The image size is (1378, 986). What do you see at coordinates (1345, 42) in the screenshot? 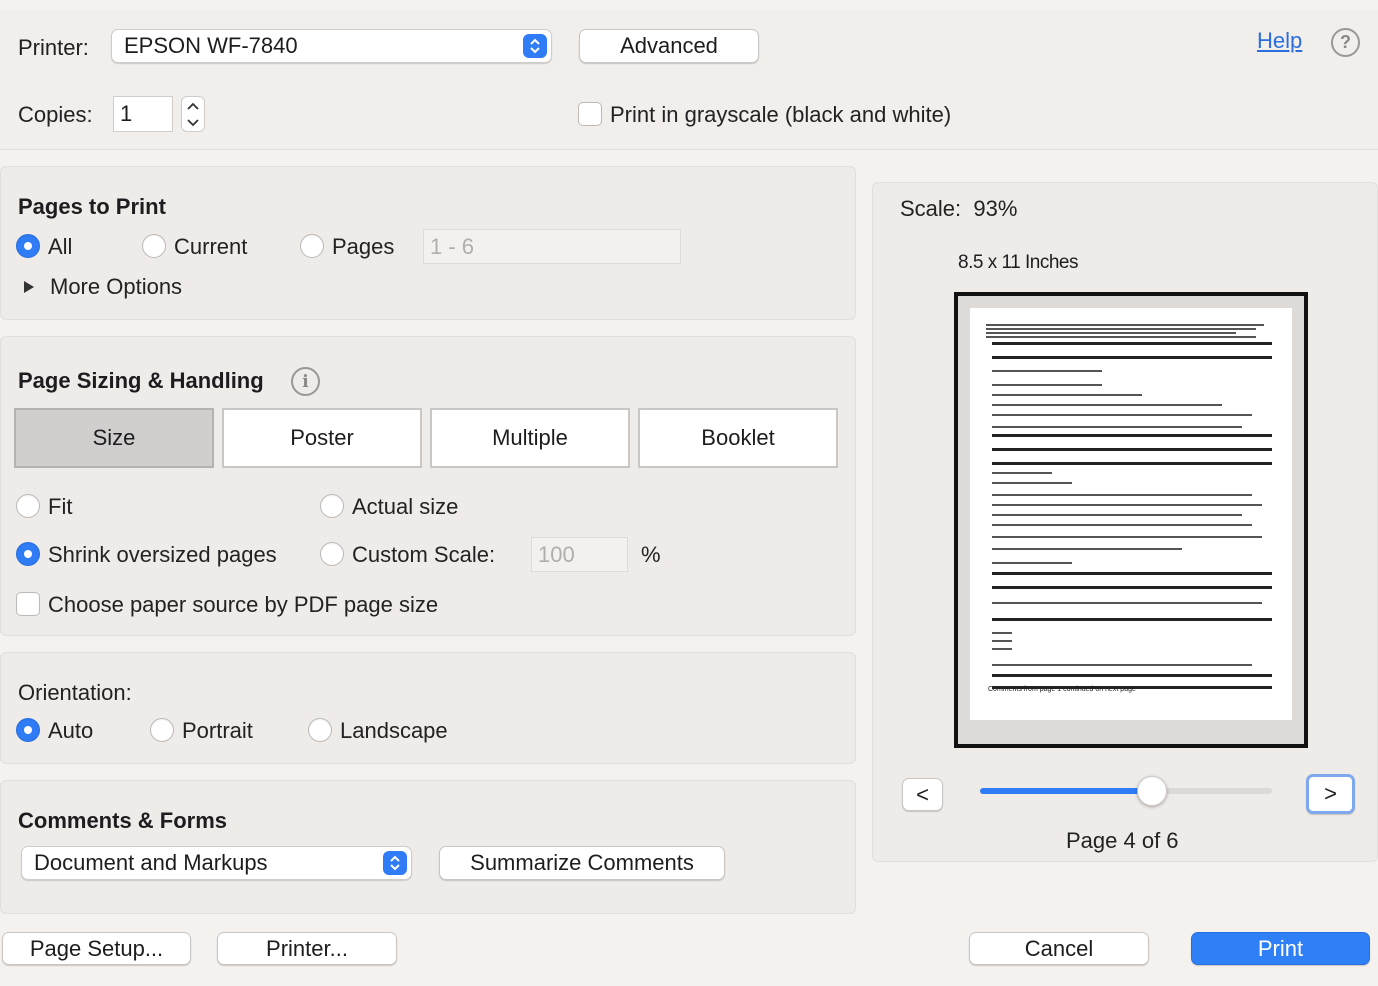
I see `help-icon: ?` at bounding box center [1345, 42].